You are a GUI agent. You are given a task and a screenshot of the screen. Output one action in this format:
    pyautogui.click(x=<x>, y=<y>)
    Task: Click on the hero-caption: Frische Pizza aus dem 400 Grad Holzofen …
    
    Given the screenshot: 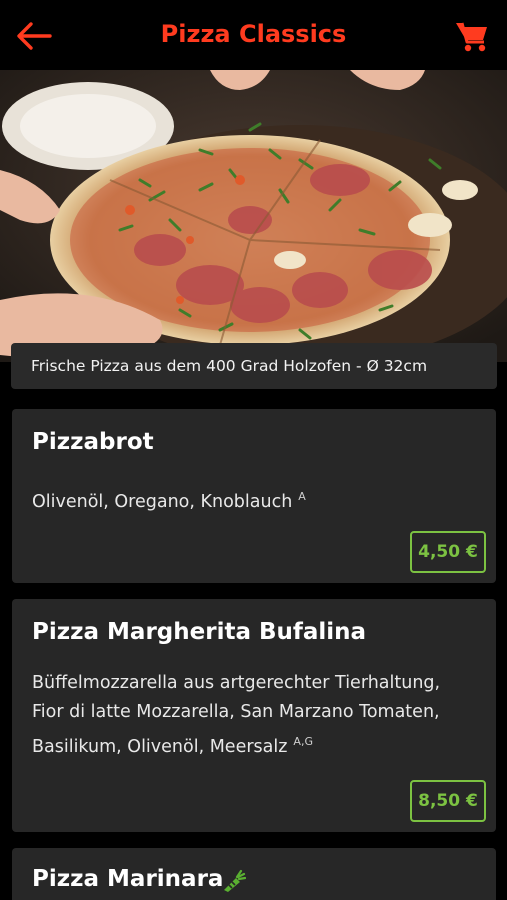 What is the action you would take?
    pyautogui.click(x=254, y=366)
    